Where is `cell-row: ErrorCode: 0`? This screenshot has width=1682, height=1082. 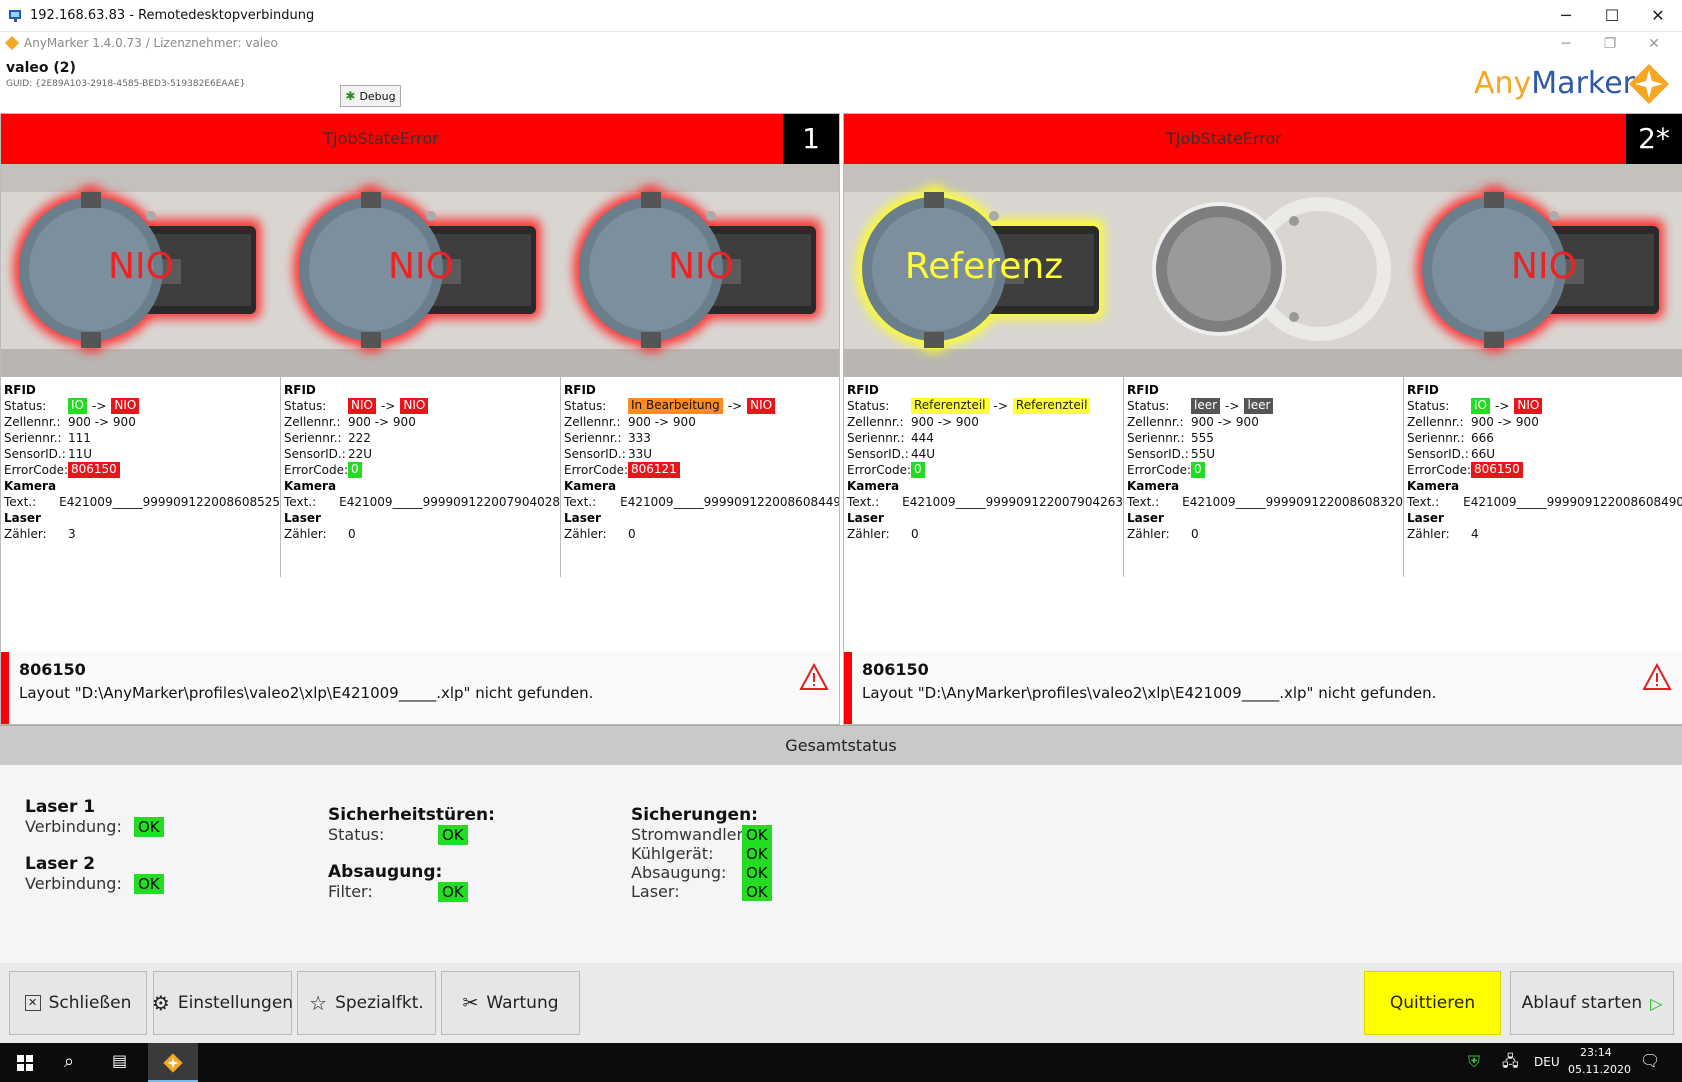 cell-row: ErrorCode: 0 is located at coordinates (1265, 470).